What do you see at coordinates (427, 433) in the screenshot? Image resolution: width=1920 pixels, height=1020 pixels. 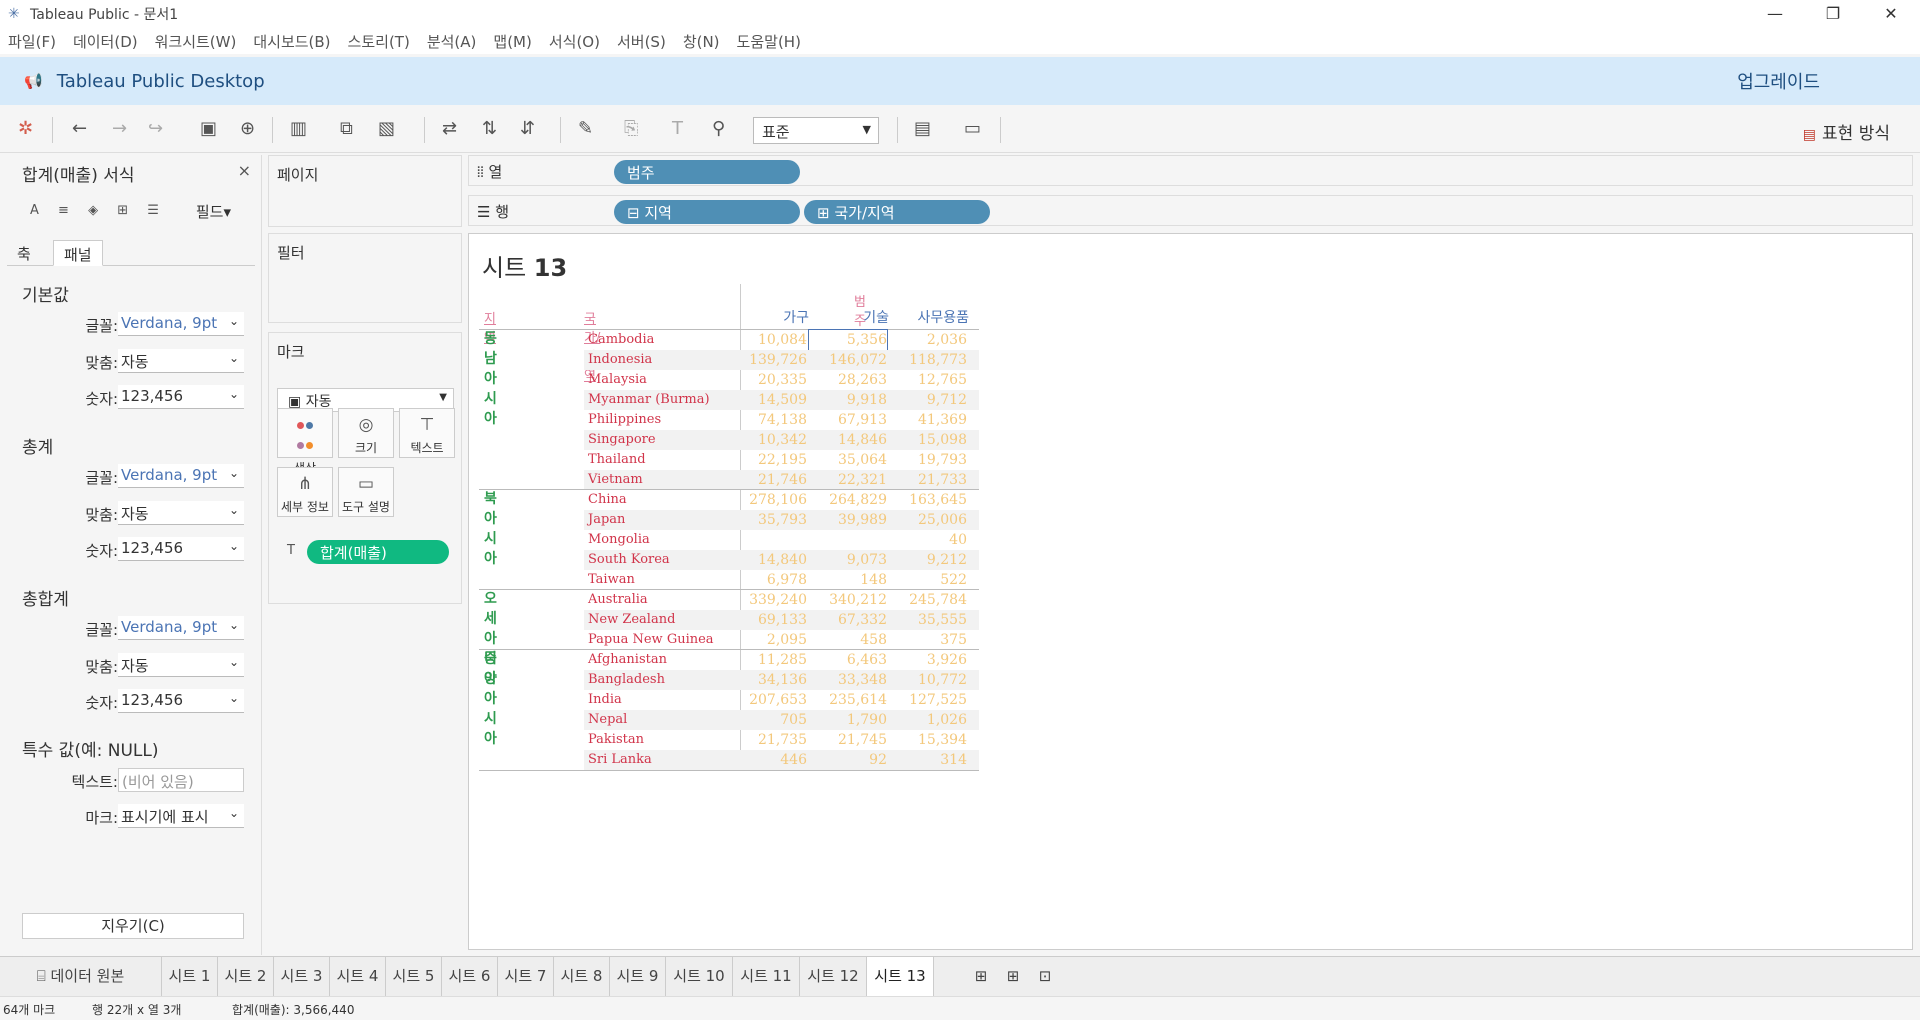 I see `text-button: ⊤ 텍스트` at bounding box center [427, 433].